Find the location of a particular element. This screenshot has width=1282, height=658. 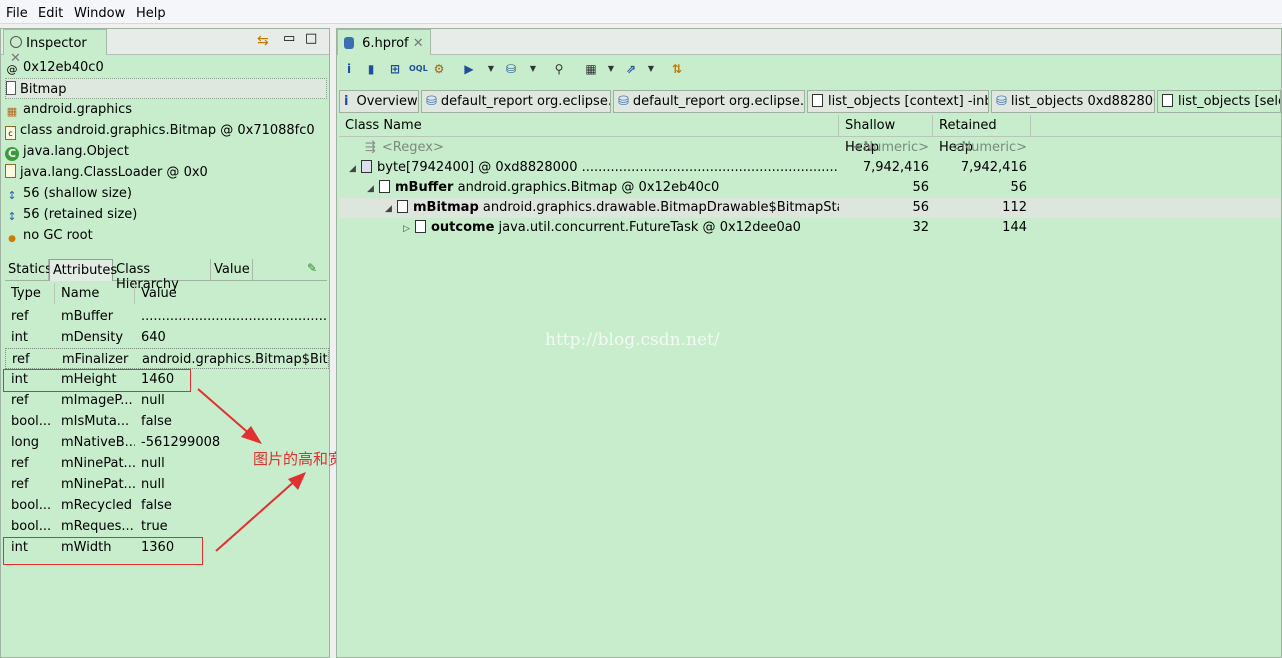

filter-shallow: <Numeric> is located at coordinates (886, 148).